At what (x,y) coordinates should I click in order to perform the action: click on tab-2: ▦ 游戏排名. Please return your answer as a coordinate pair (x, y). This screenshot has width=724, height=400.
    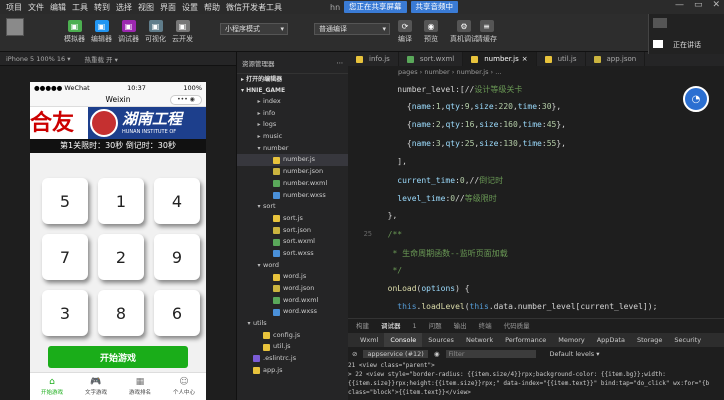
    Looking at the image, I should click on (140, 386).